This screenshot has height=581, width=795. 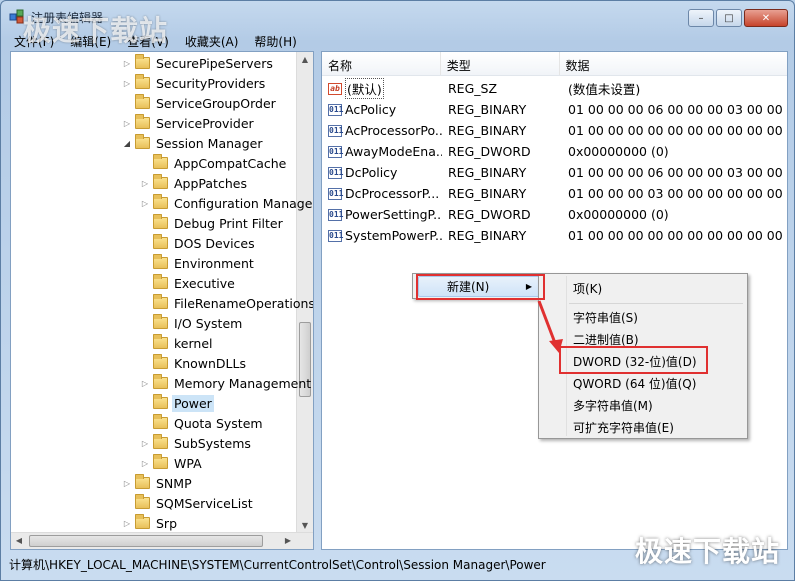 I want to click on scroll-up-icon: ▲, so click(x=305, y=60).